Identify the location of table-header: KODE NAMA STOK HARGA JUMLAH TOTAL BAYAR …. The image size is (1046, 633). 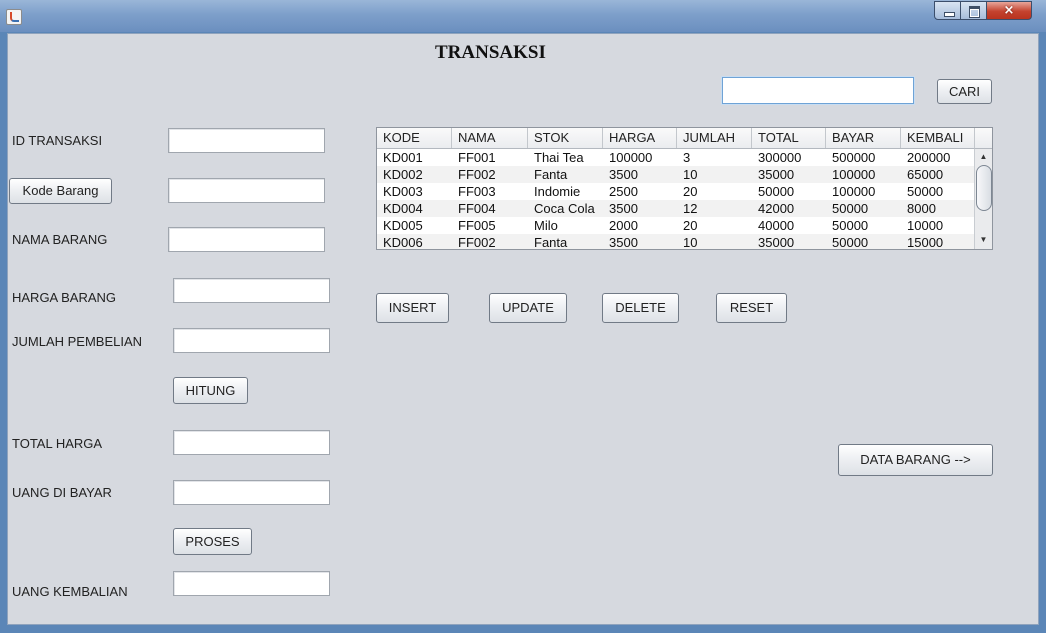
(675, 138).